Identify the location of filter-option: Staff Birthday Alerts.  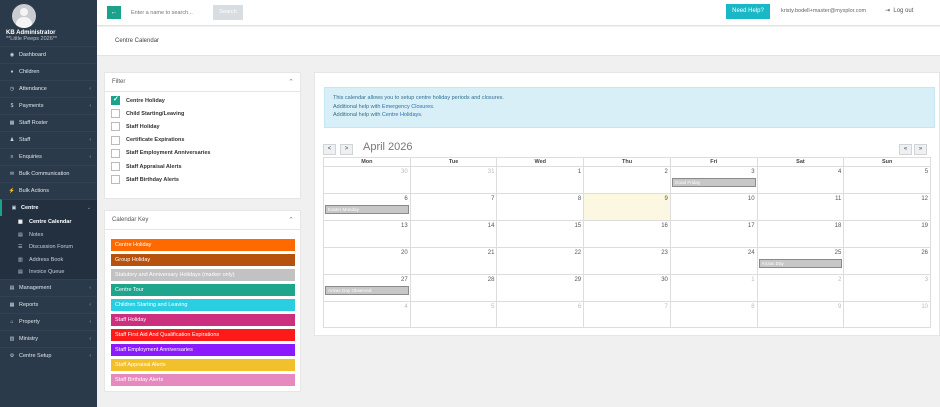
(202, 179).